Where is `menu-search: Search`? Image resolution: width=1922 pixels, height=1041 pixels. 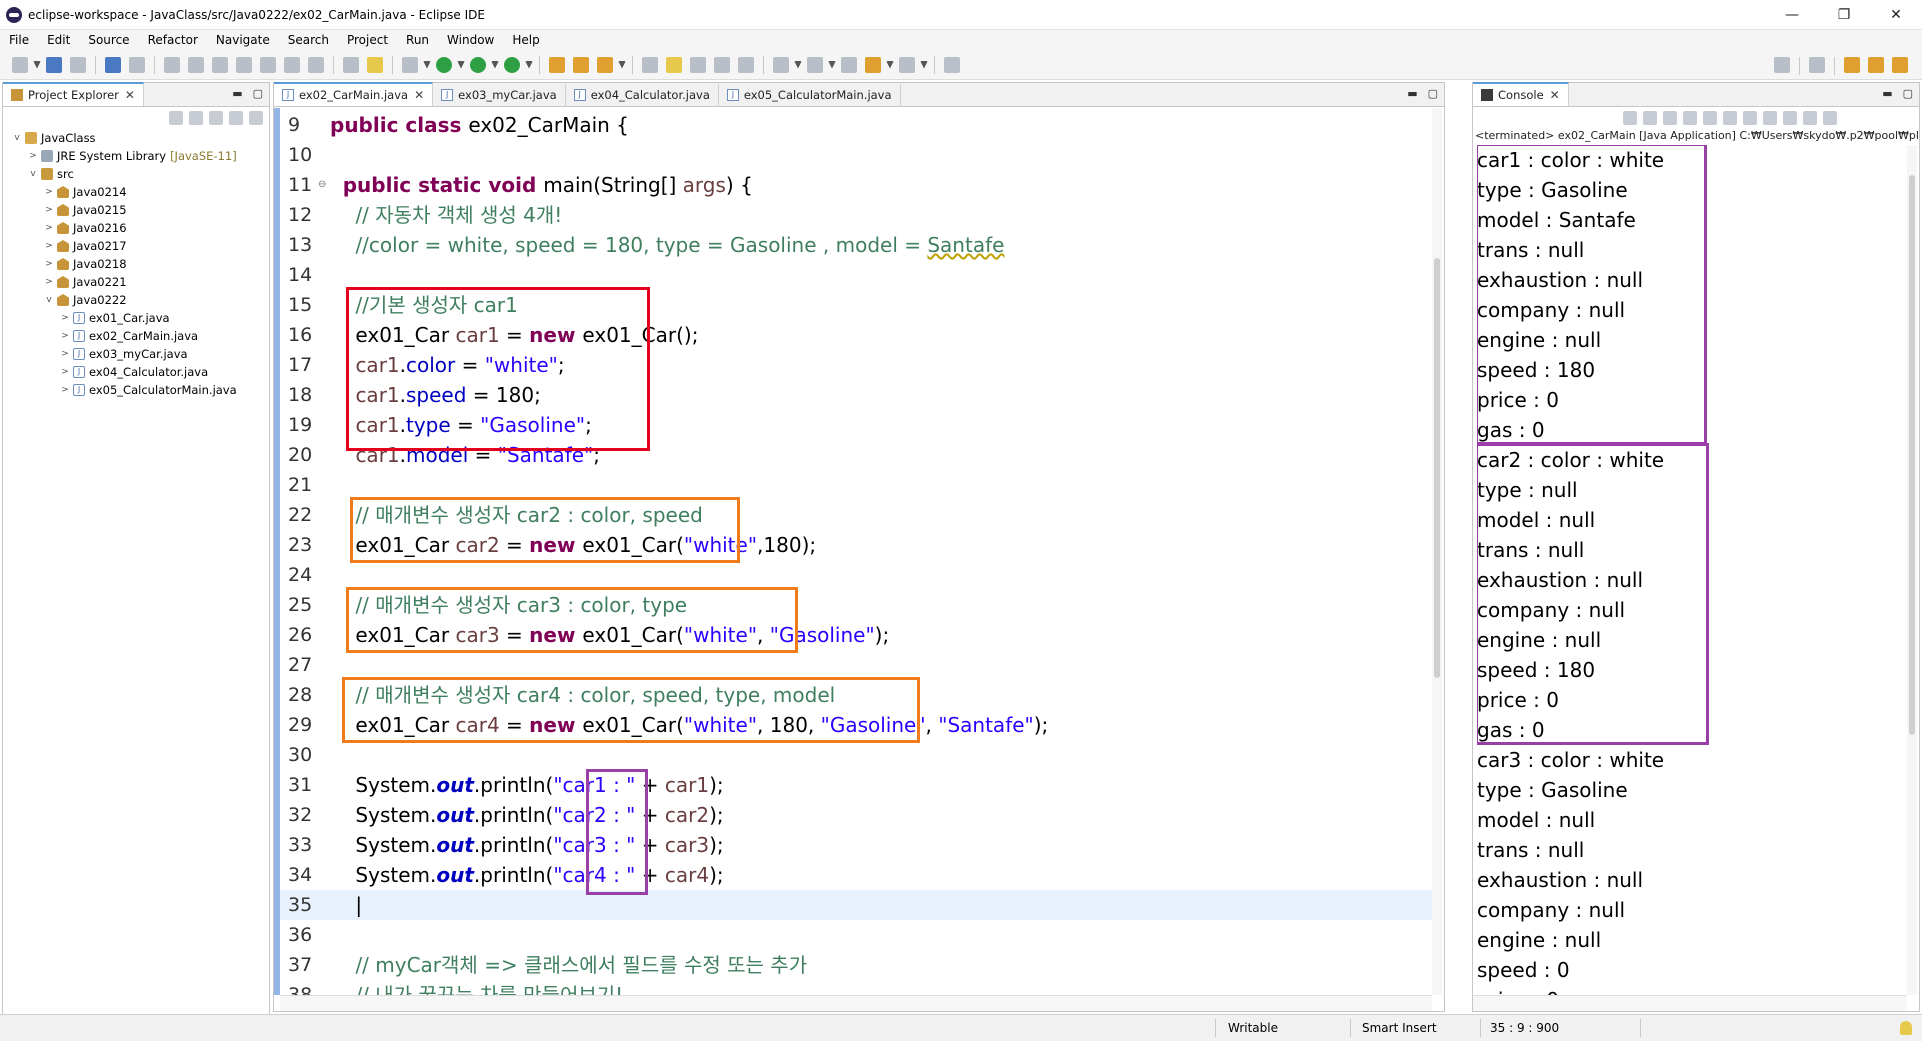 menu-search: Search is located at coordinates (308, 40).